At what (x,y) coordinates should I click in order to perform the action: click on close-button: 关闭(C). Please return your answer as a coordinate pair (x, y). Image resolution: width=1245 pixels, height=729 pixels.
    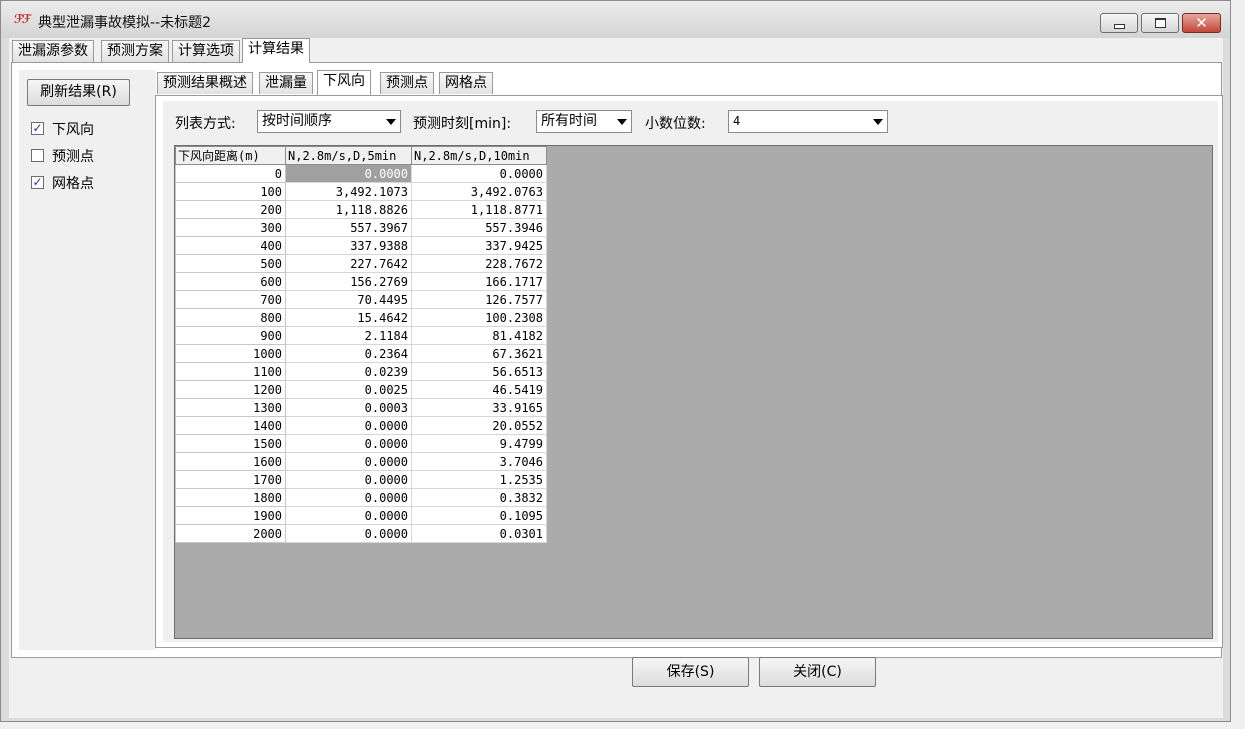
    Looking at the image, I should click on (817, 672).